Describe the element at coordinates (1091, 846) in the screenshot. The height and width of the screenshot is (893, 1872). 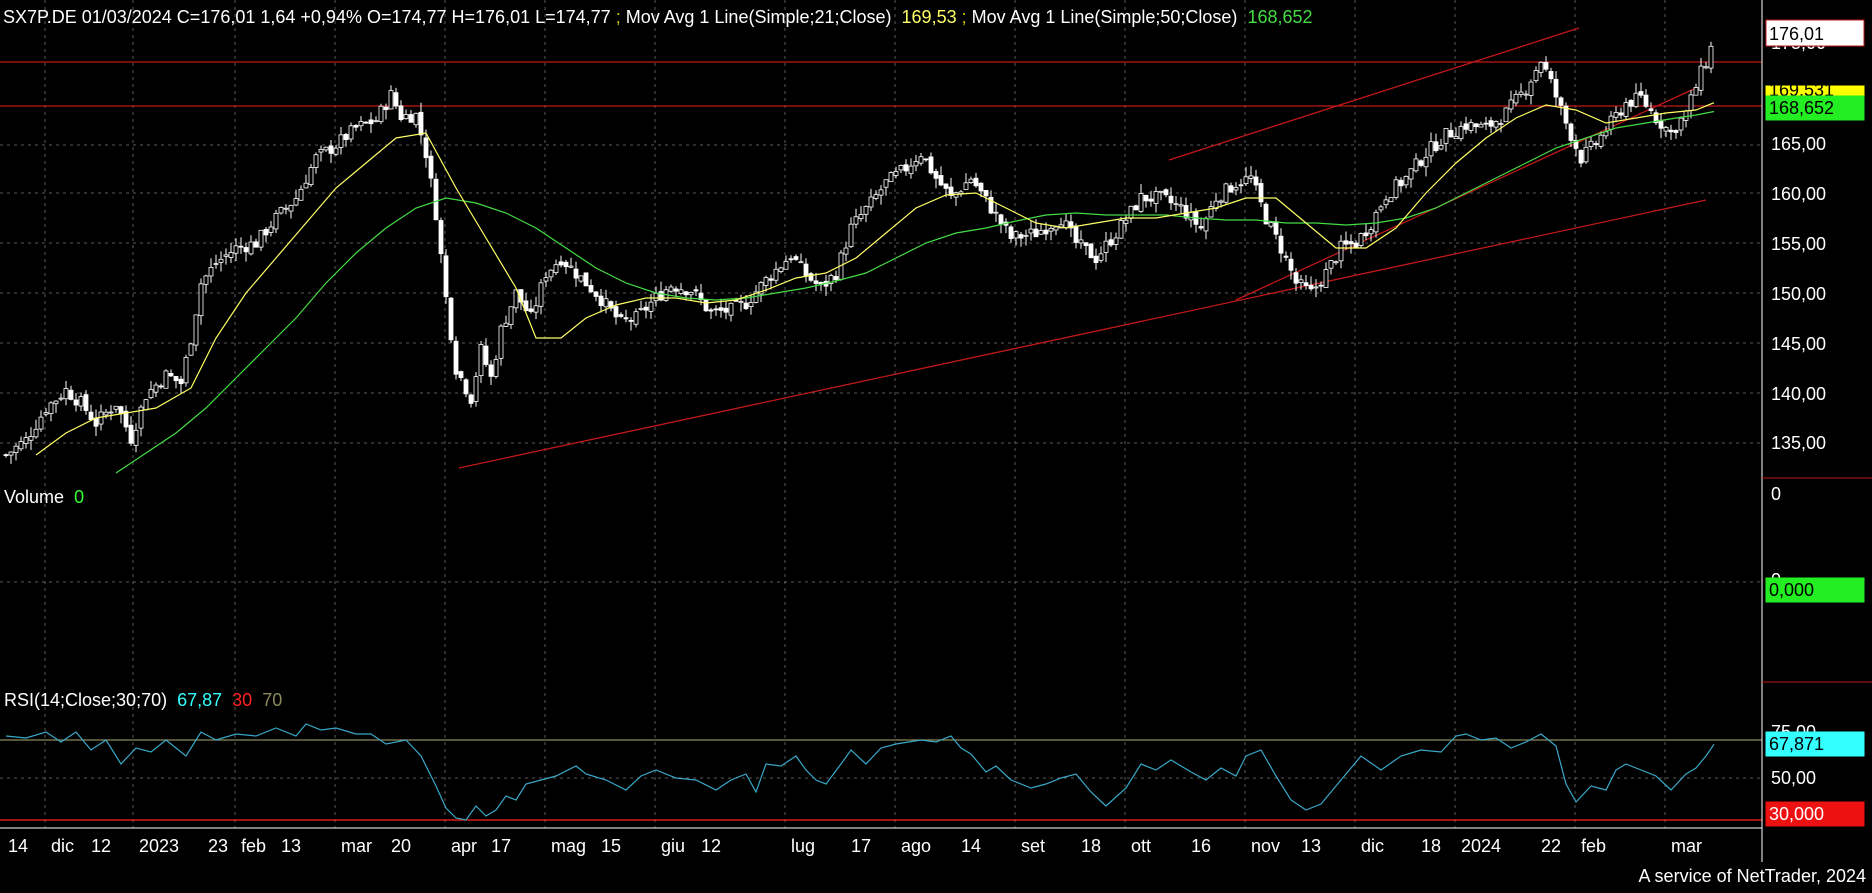
I see `date-label: 18` at that location.